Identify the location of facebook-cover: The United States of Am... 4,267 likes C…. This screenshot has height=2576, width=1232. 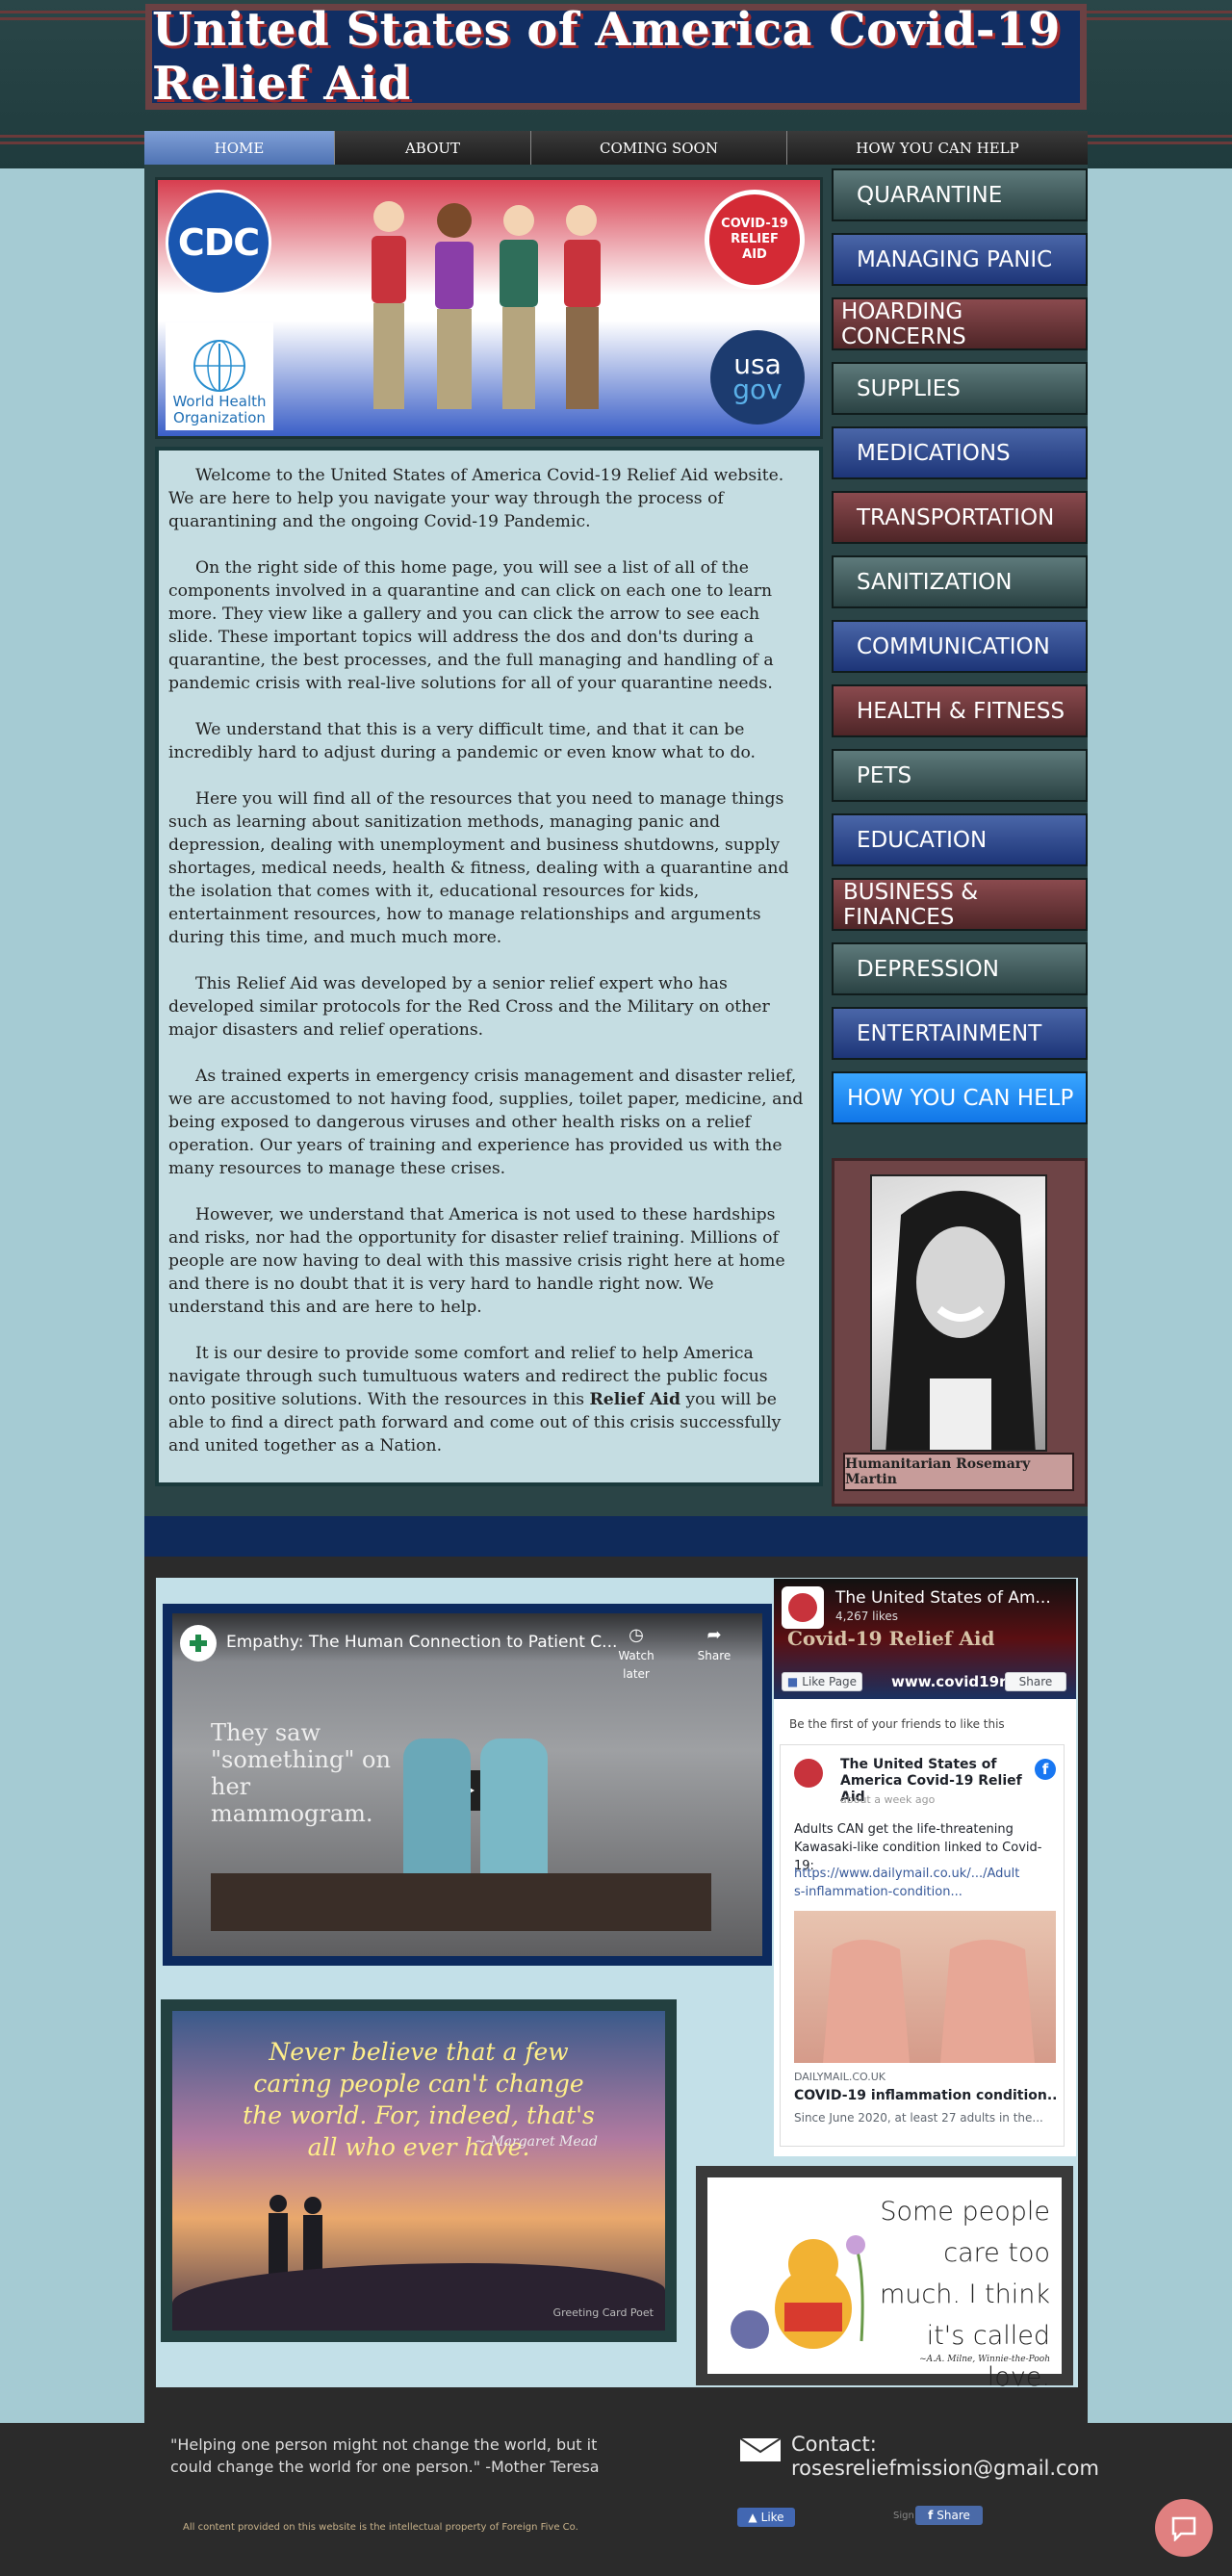
(925, 1639).